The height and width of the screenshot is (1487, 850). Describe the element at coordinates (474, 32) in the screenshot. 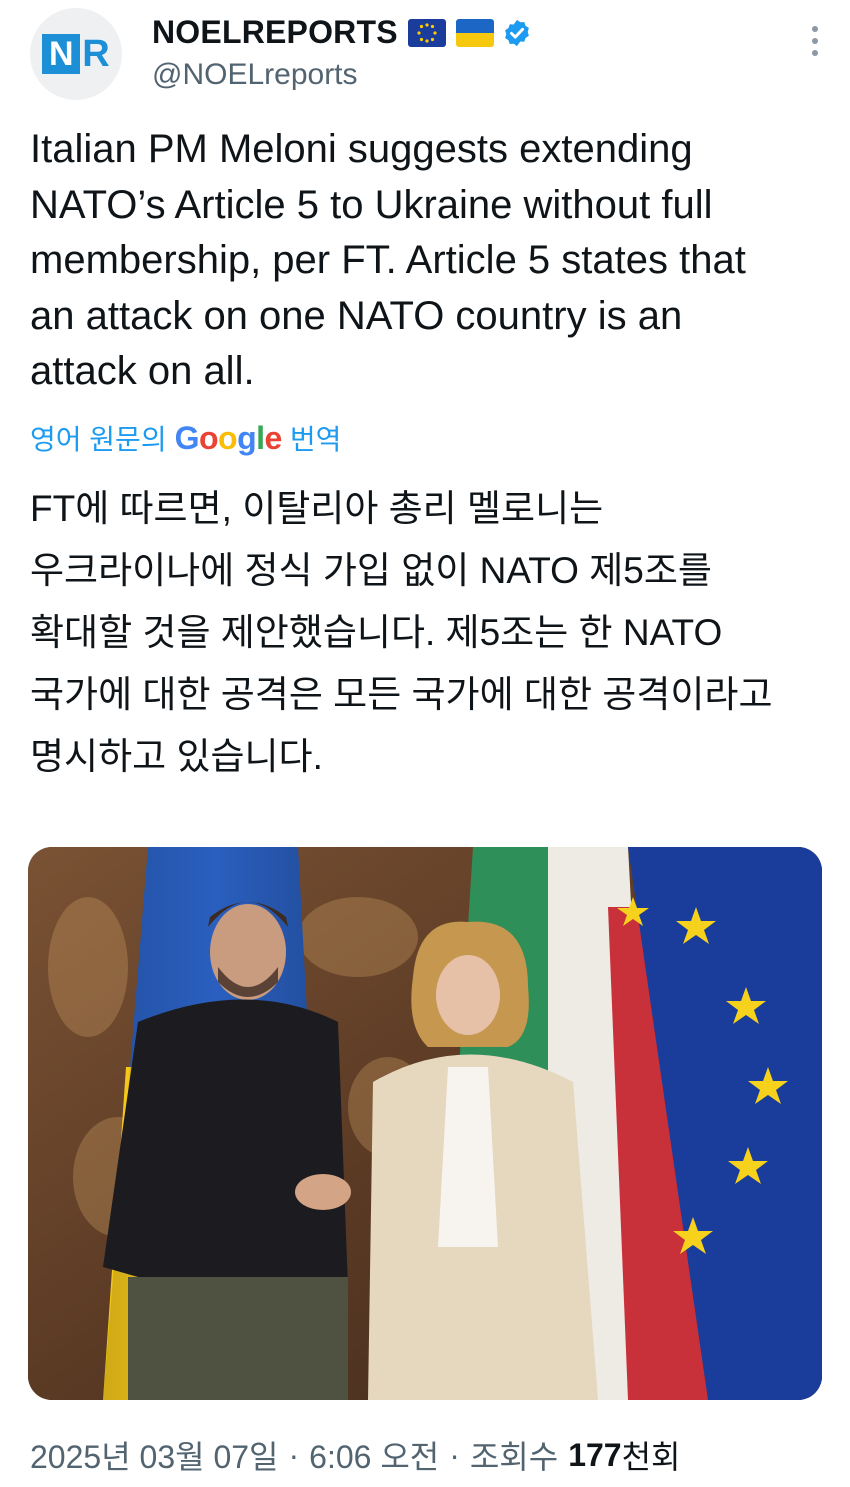

I see `ukraine-flag-icon` at that location.